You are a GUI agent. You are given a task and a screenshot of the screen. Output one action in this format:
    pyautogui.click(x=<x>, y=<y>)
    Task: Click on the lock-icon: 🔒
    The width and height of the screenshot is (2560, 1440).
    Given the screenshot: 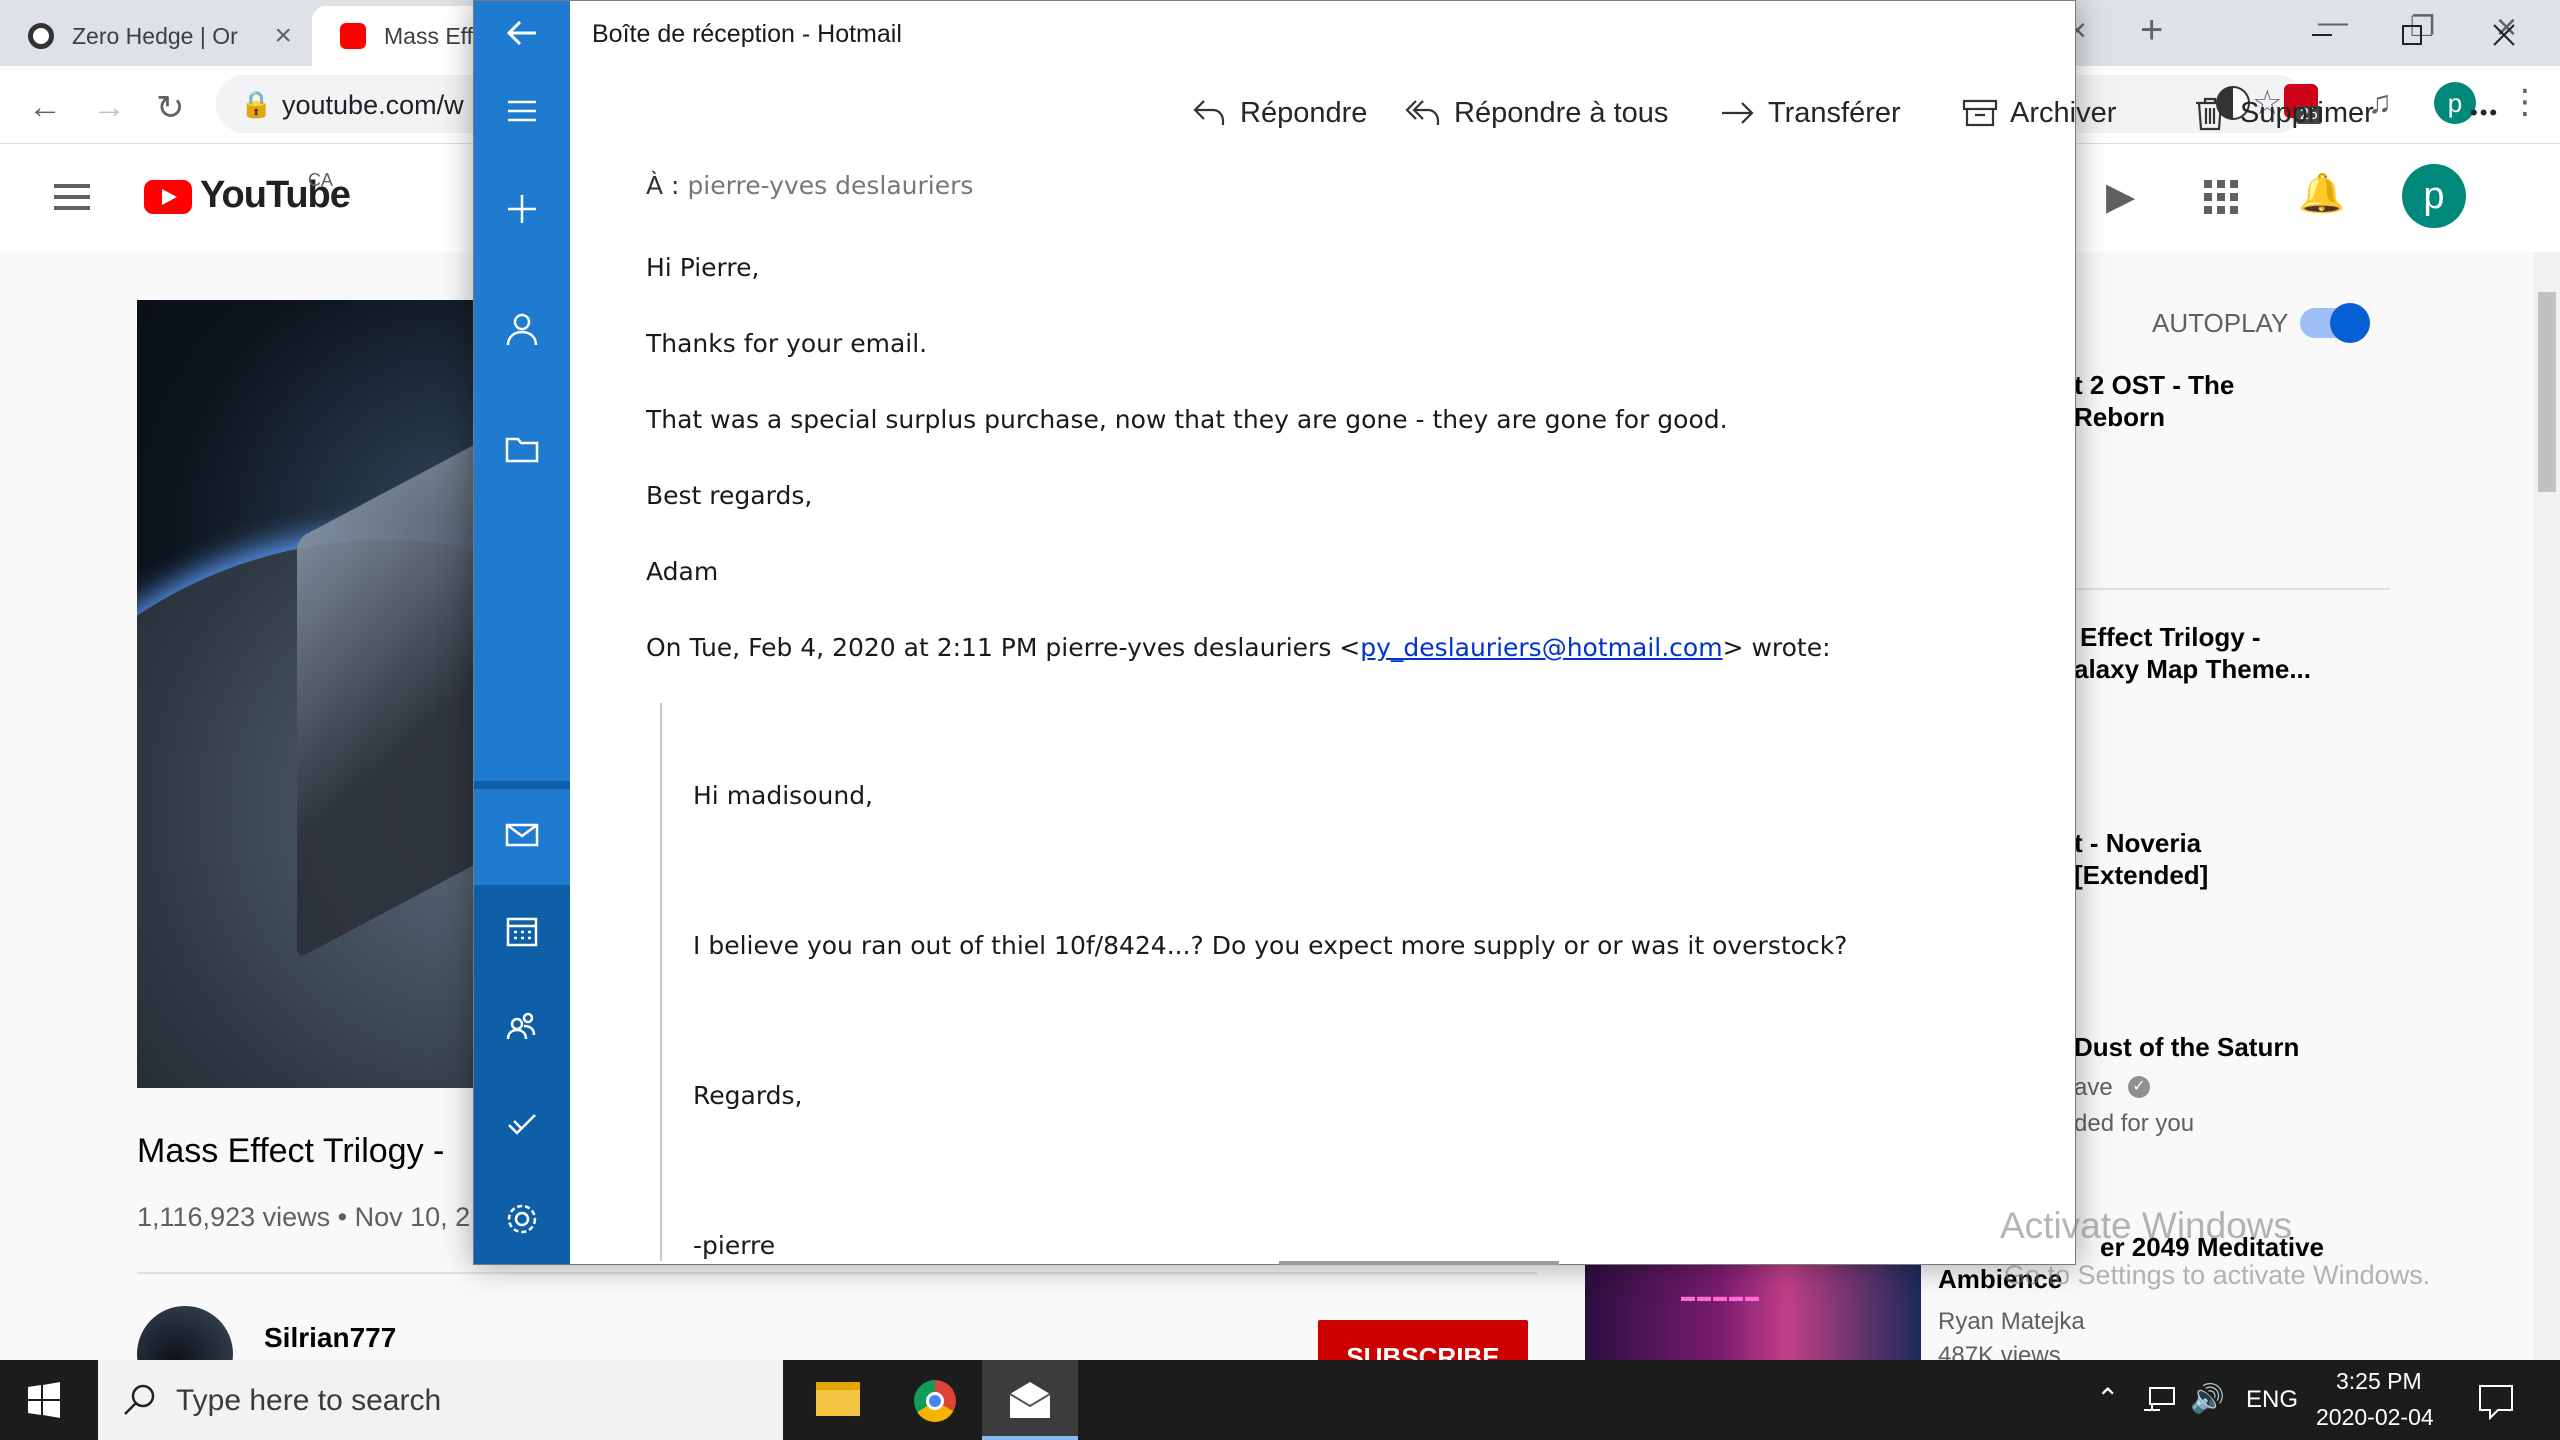 What is the action you would take?
    pyautogui.click(x=256, y=104)
    